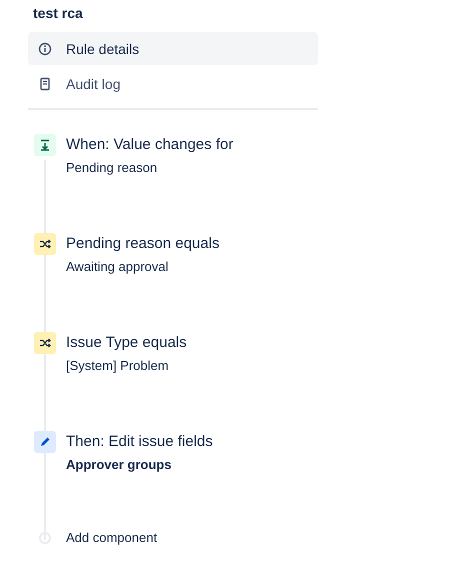 The image size is (466, 587). Describe the element at coordinates (126, 343) in the screenshot. I see `step-title: Issue Type equals` at that location.